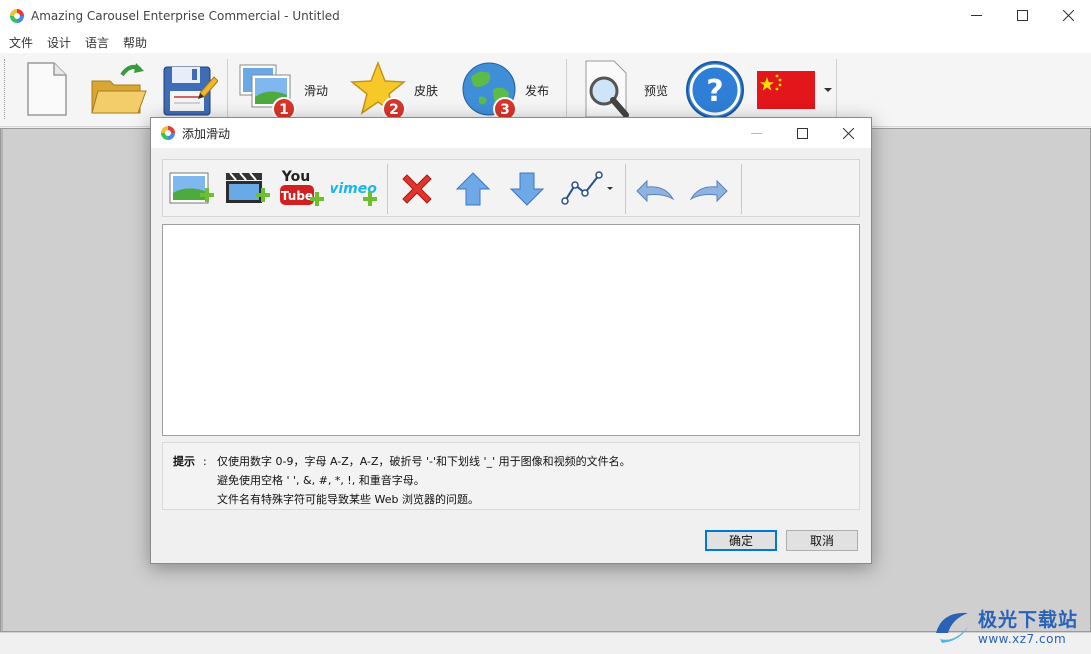  I want to click on preview-button: 预览, so click(624, 90).